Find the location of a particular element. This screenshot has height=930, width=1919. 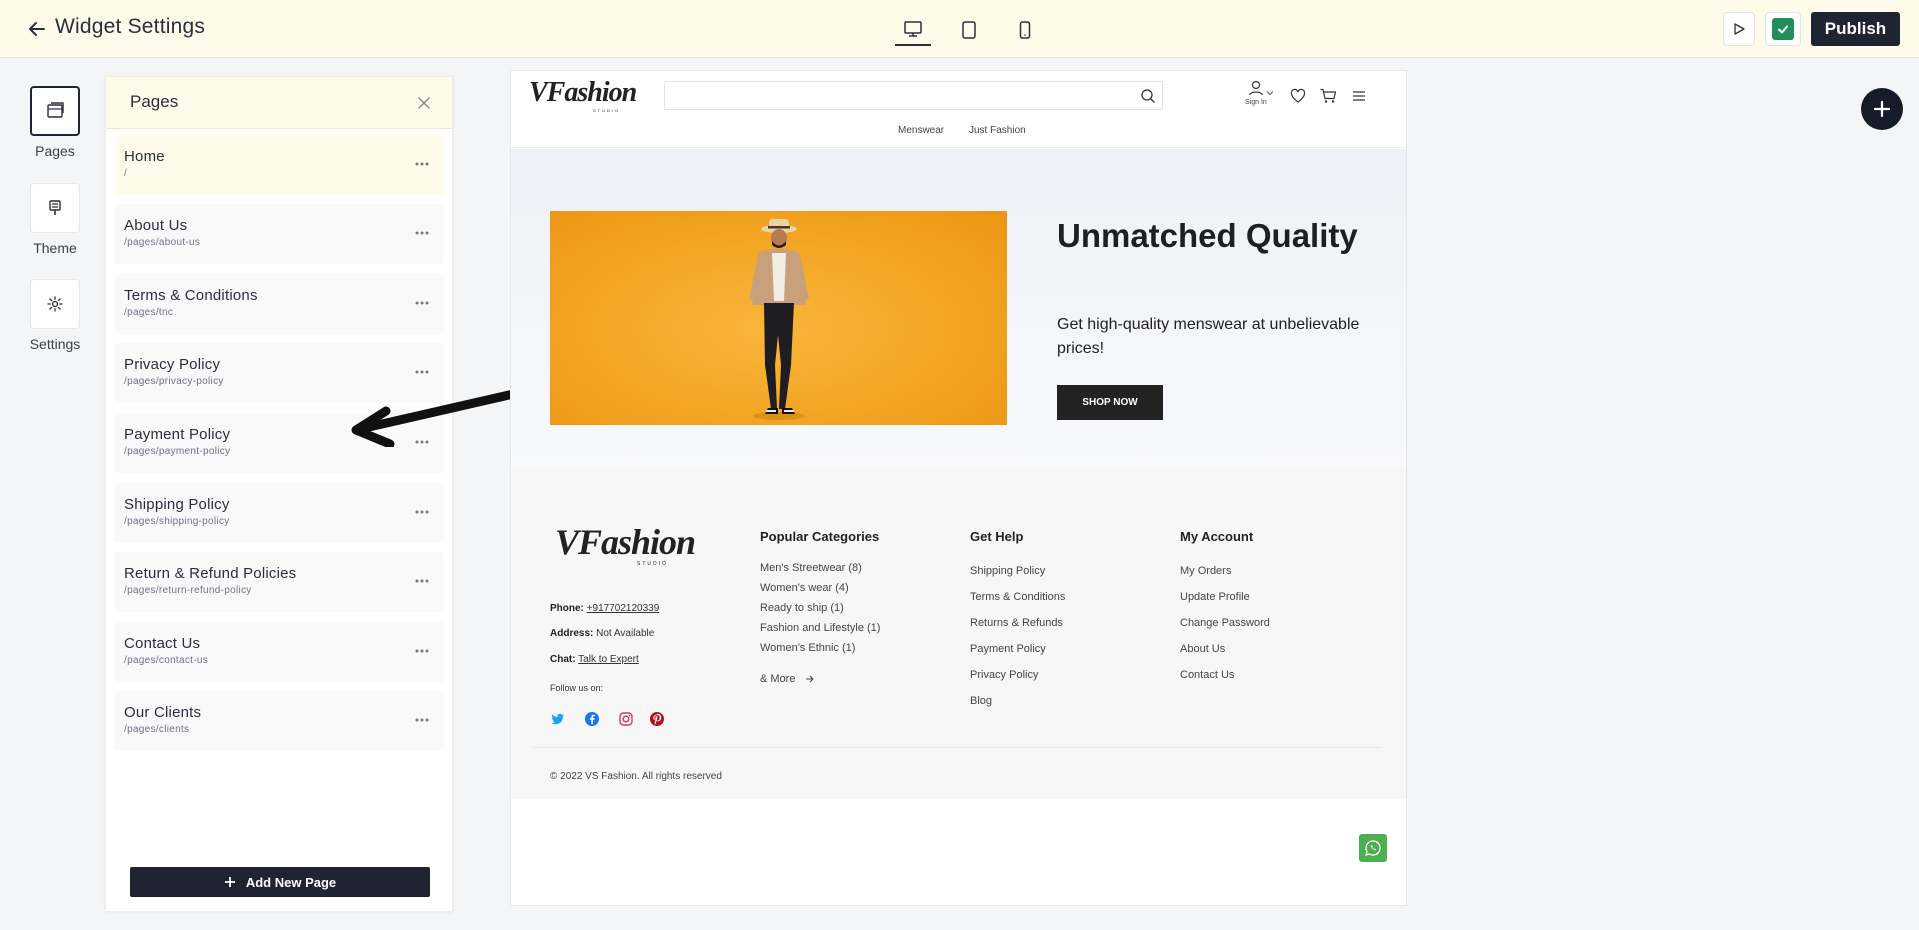

page-item-shipping-policy: Shipping Policy /pages/shipping-policy is located at coordinates (279, 513).